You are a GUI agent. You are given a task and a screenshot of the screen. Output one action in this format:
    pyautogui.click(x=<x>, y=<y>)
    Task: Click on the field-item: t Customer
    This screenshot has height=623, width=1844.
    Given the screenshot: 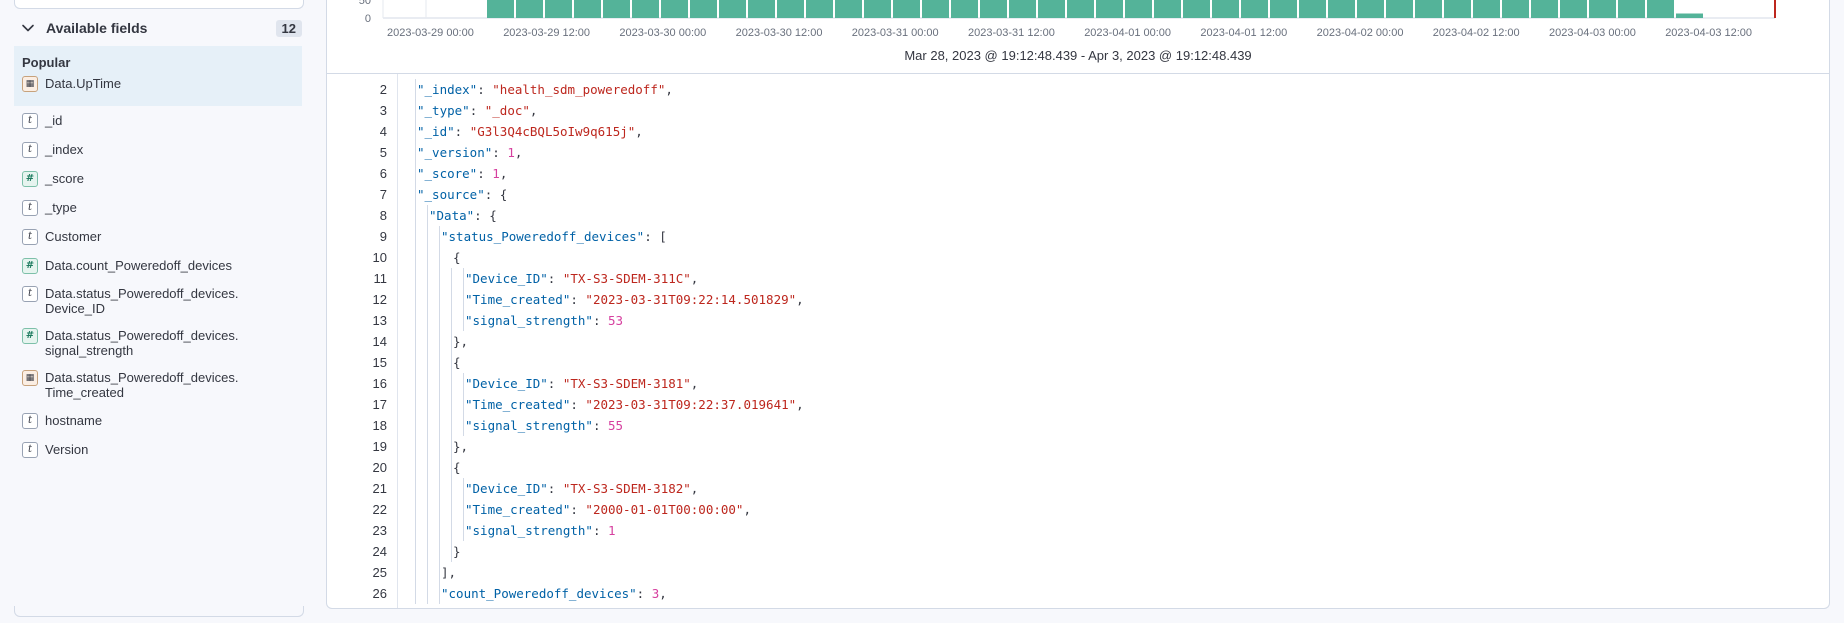 What is the action you would take?
    pyautogui.click(x=61, y=237)
    